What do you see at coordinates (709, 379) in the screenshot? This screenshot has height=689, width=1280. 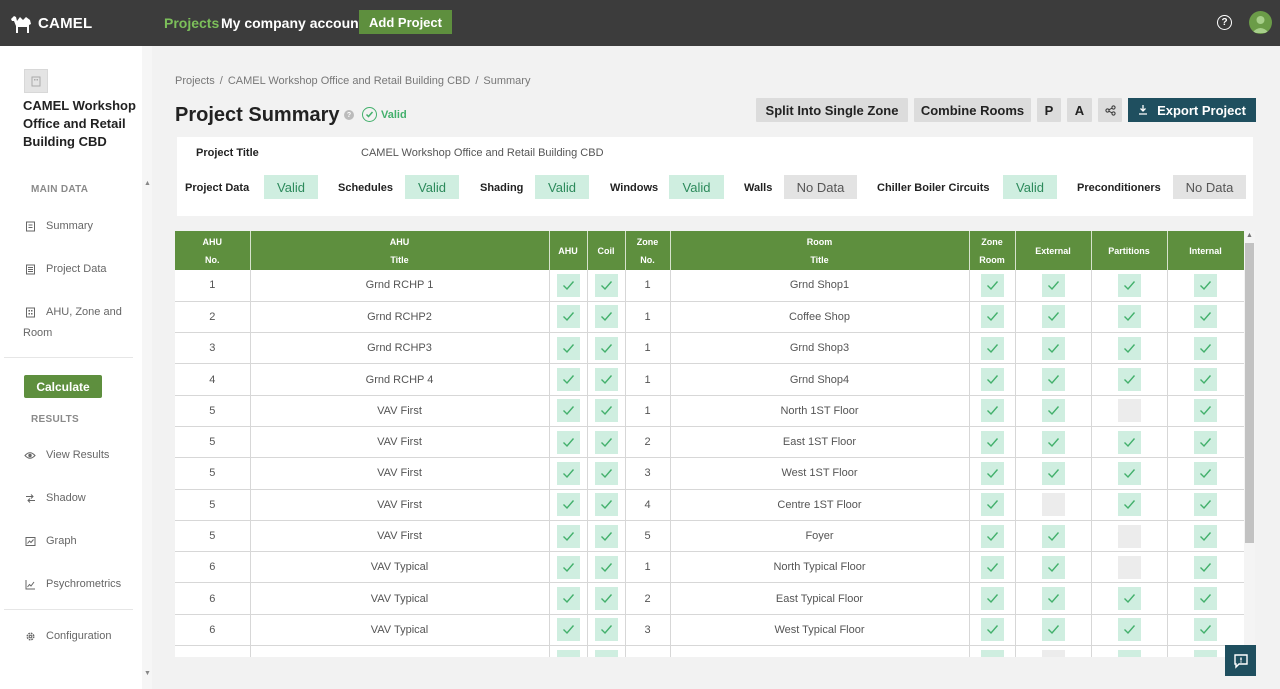 I see `table-row: 4 Grnd RCHP 4 1 Grnd Shop4` at bounding box center [709, 379].